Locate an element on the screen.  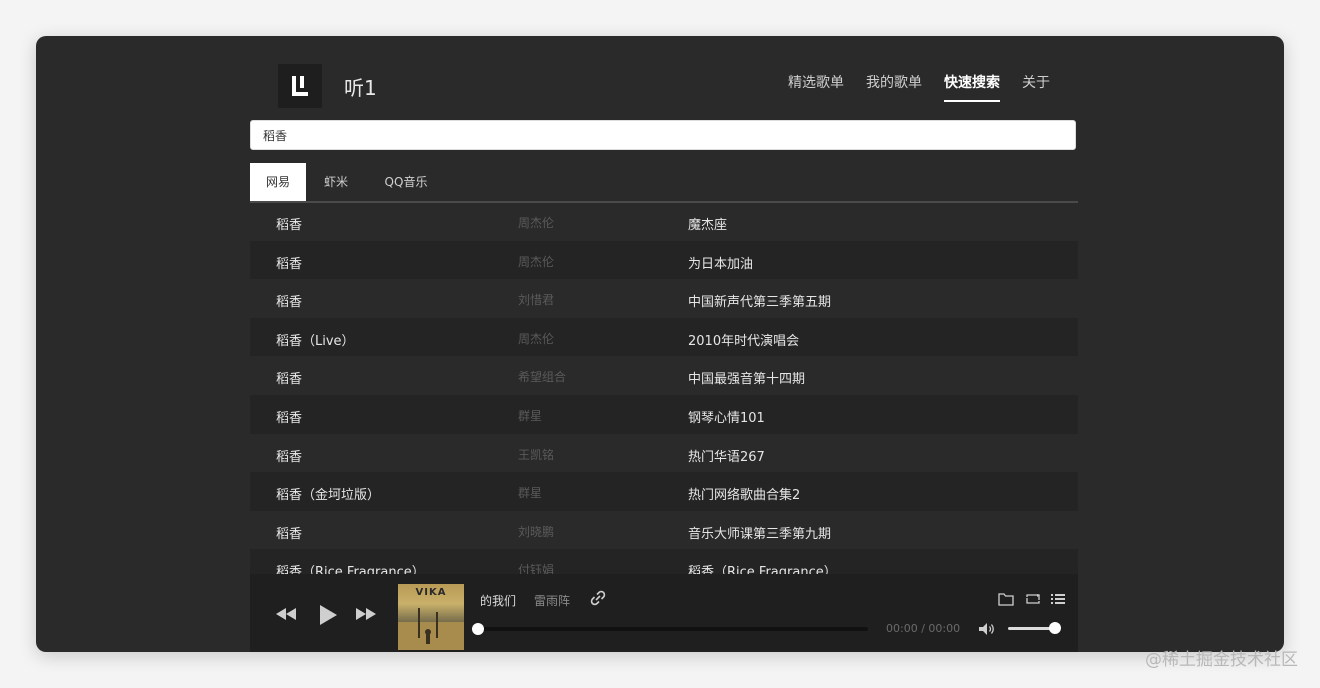
album-cover: VIKA is located at coordinates (431, 617).